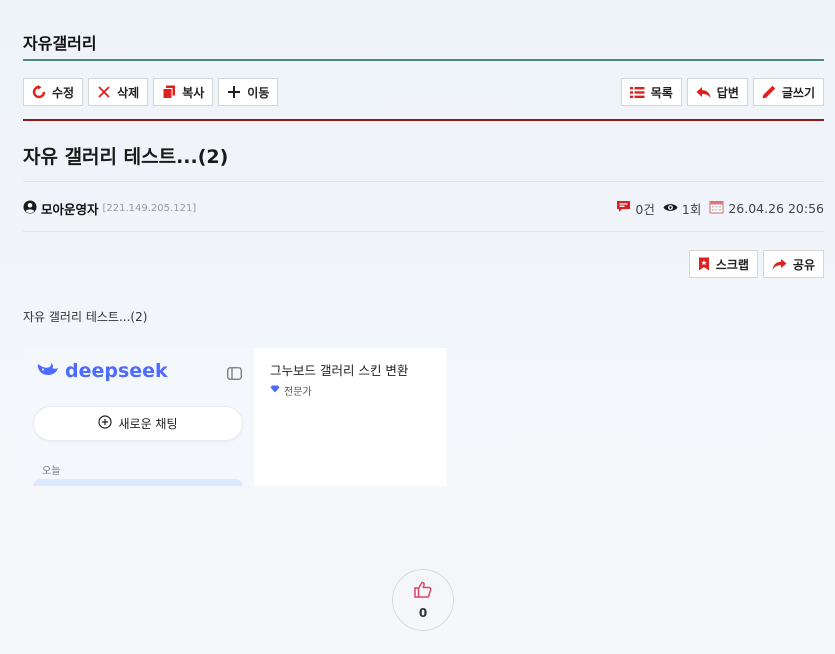 The image size is (835, 654). I want to click on pencil-icon, so click(769, 92).